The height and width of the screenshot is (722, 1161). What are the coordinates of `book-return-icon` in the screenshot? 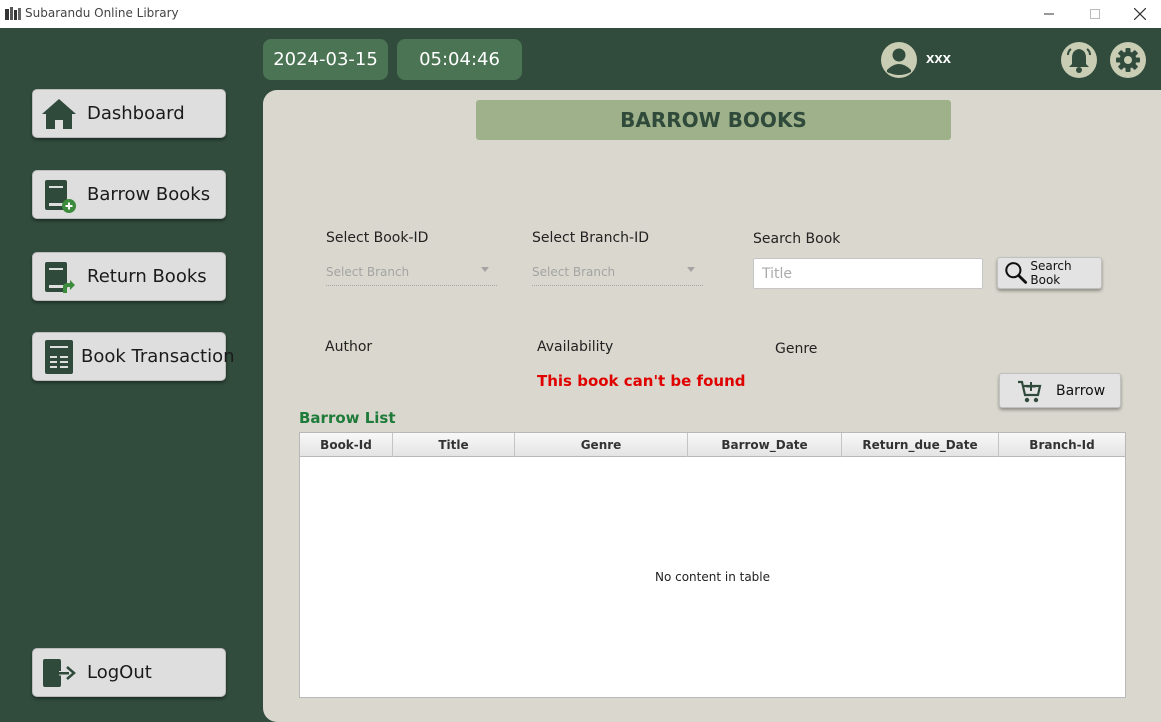 It's located at (60, 277).